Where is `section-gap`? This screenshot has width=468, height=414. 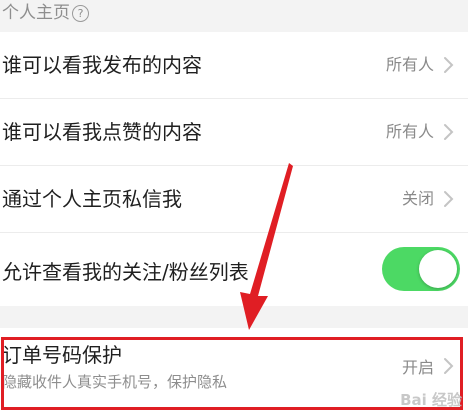 section-gap is located at coordinates (234, 317).